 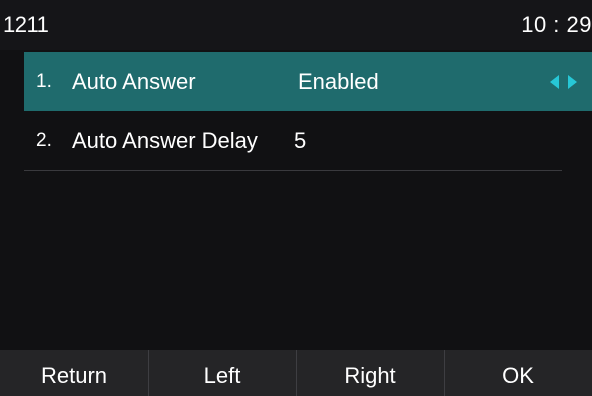 I want to click on clock: 10 : 29, so click(x=556, y=24).